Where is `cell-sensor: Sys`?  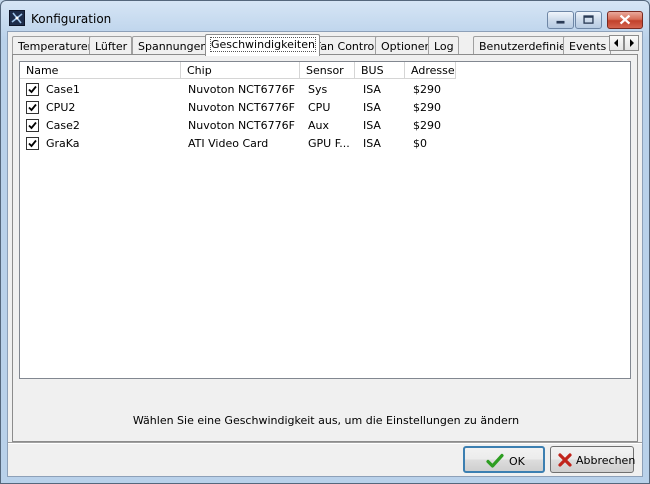
cell-sensor: Sys is located at coordinates (318, 89).